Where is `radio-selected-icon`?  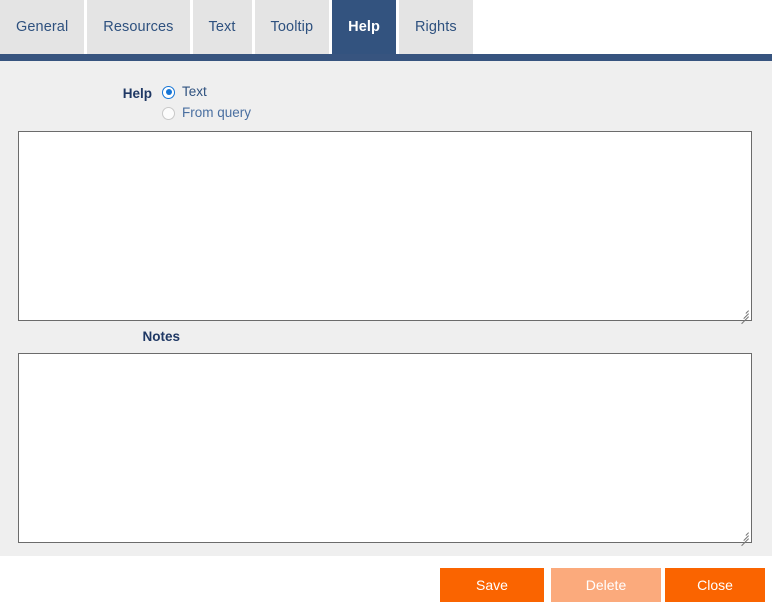 radio-selected-icon is located at coordinates (168, 92).